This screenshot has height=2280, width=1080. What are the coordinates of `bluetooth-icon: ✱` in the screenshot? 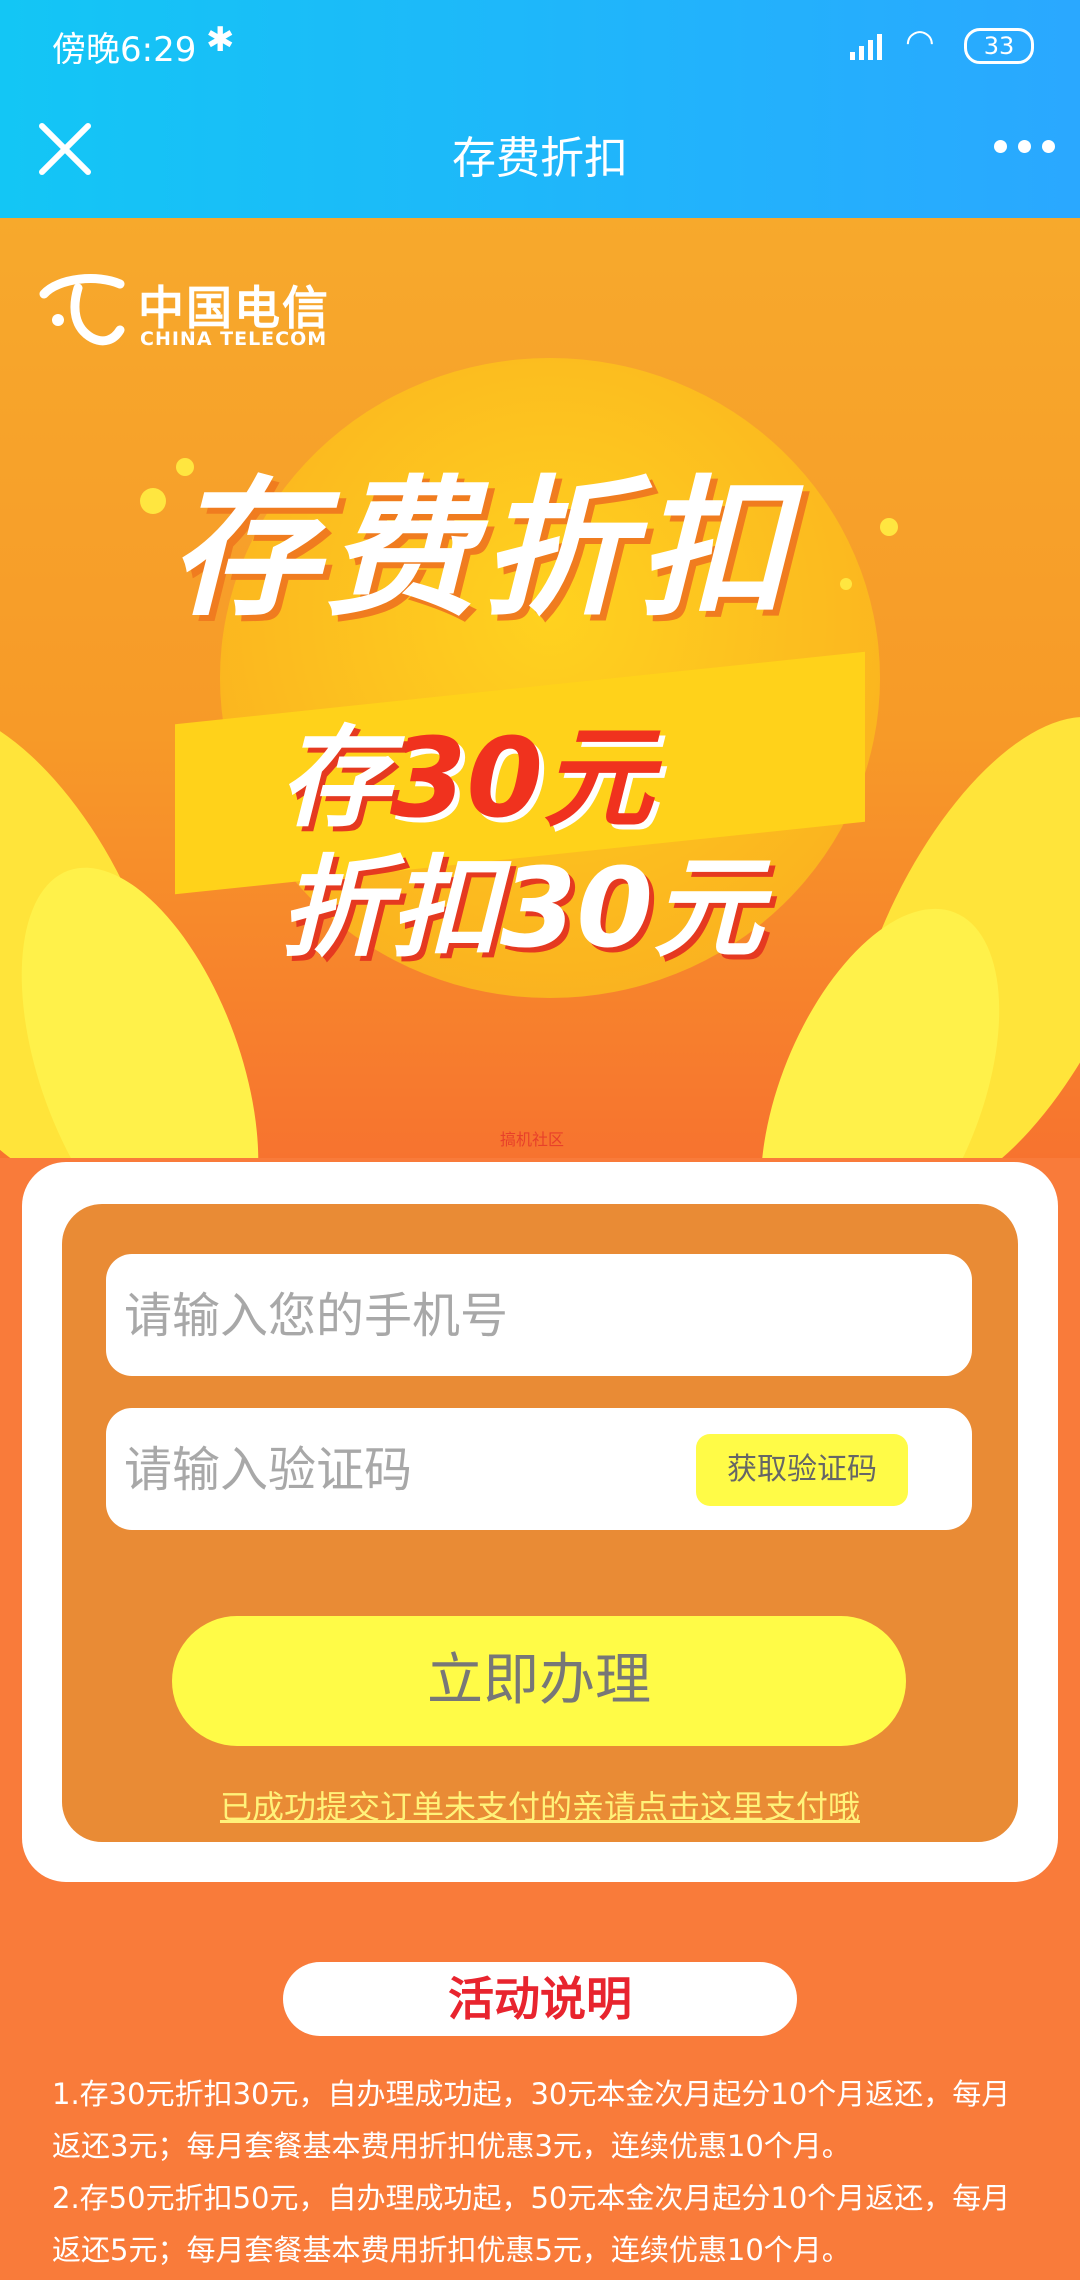 It's located at (220, 40).